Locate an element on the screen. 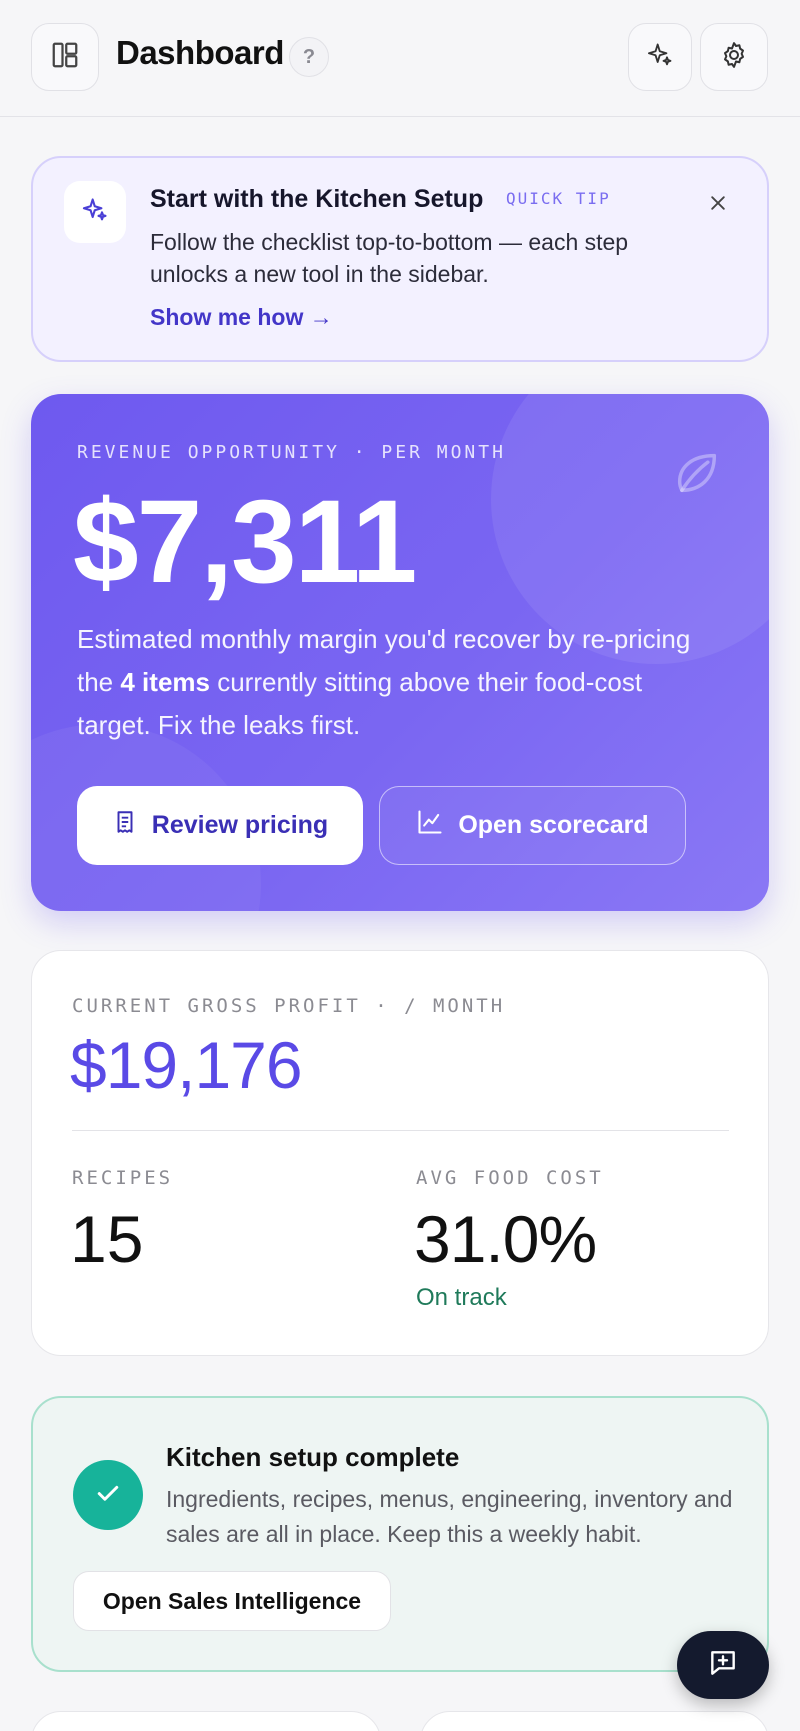  close-tip-button is located at coordinates (718, 205).